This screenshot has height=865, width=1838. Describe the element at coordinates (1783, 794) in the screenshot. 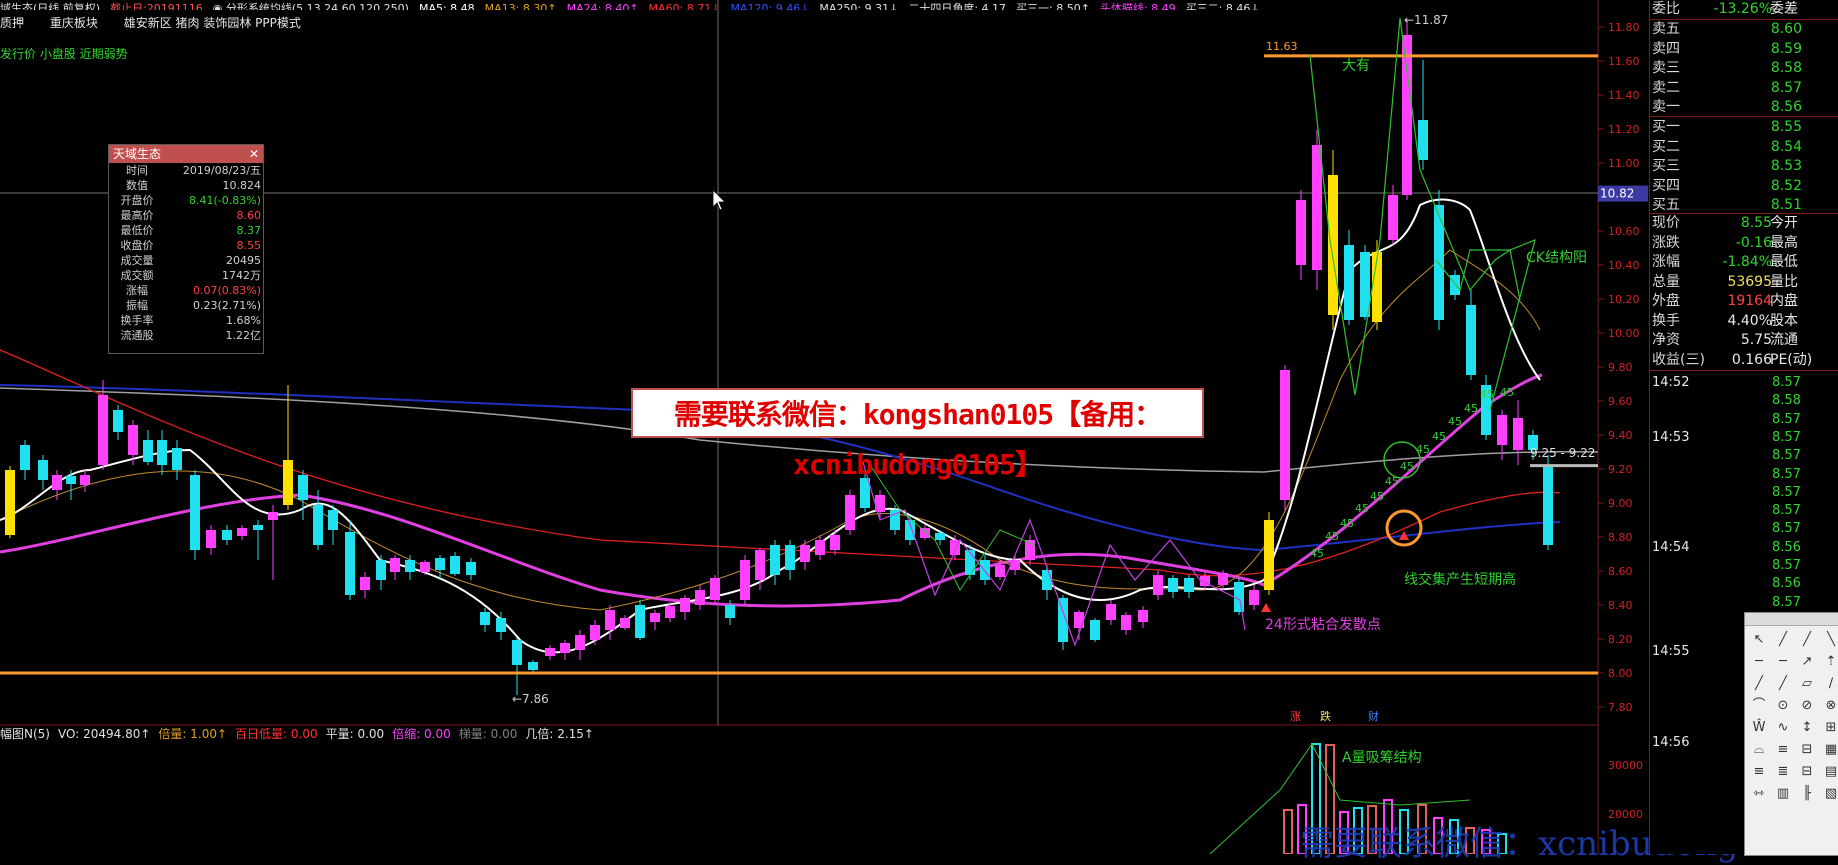

I see `column-icon: ▥` at that location.